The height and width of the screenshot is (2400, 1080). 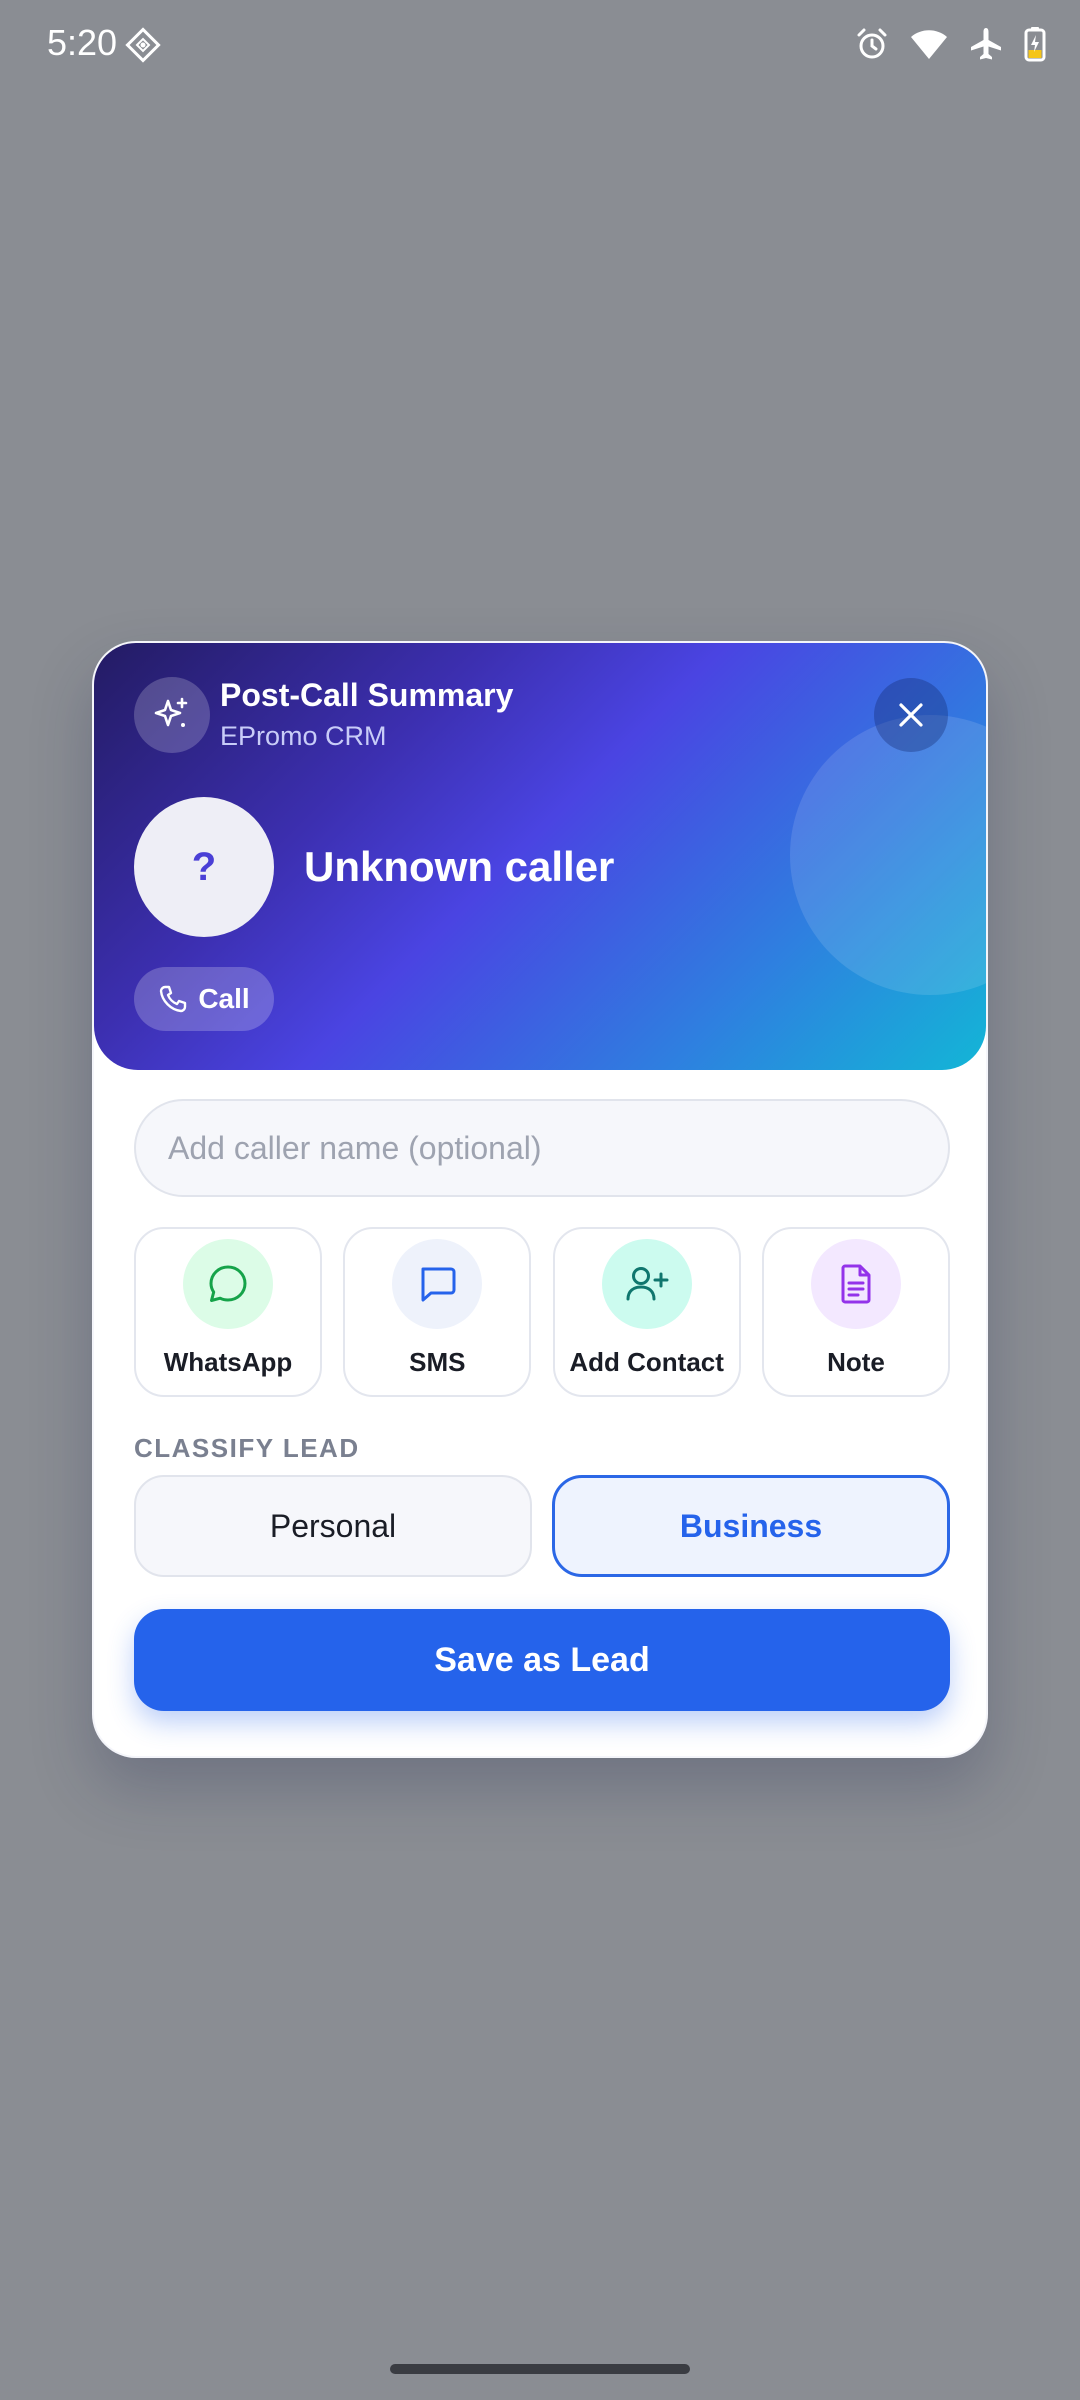 I want to click on sms-action-button: SMS, so click(x=437, y=1312).